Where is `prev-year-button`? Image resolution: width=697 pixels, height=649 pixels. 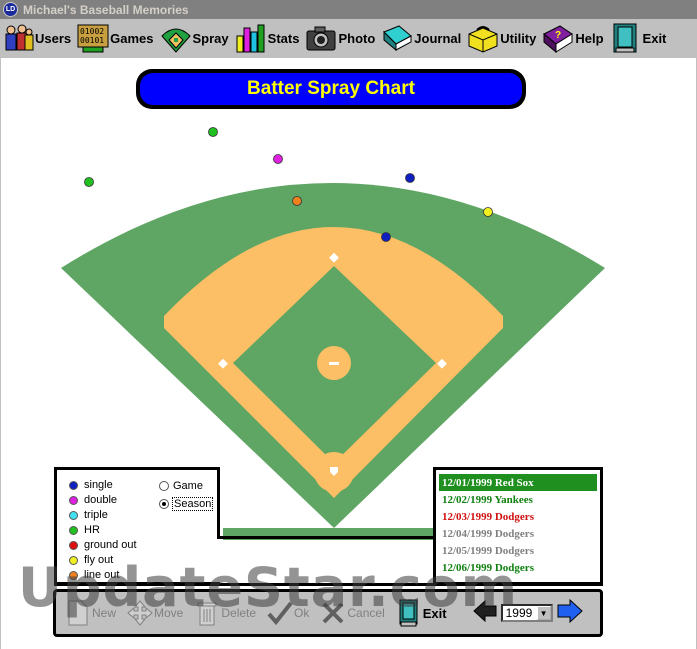
prev-year-button is located at coordinates (484, 613).